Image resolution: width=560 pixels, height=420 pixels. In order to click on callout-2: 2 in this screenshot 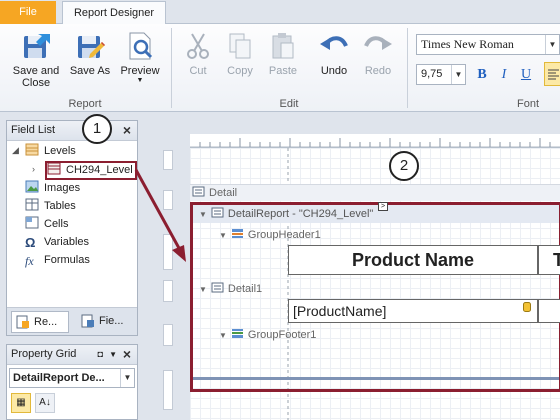, I will do `click(404, 166)`.